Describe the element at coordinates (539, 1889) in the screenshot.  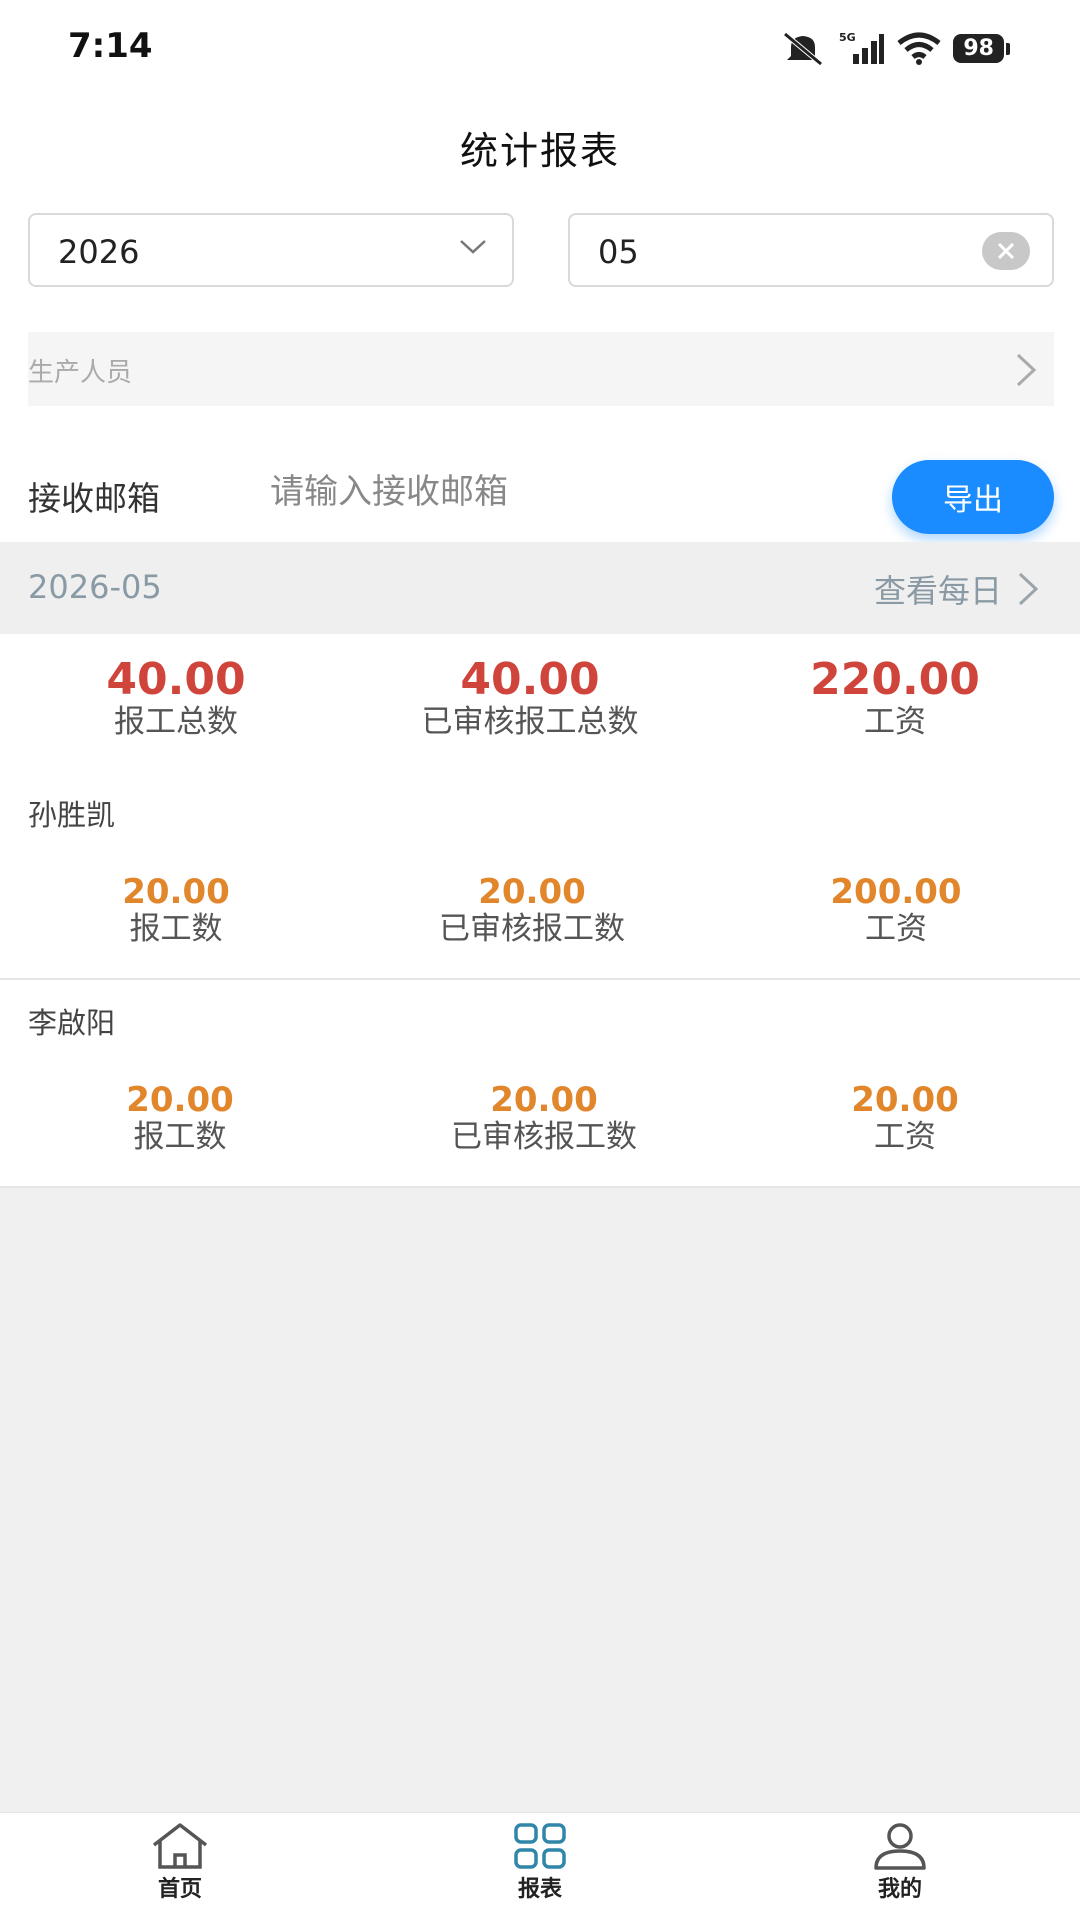
I see `nav-label: 报表` at that location.